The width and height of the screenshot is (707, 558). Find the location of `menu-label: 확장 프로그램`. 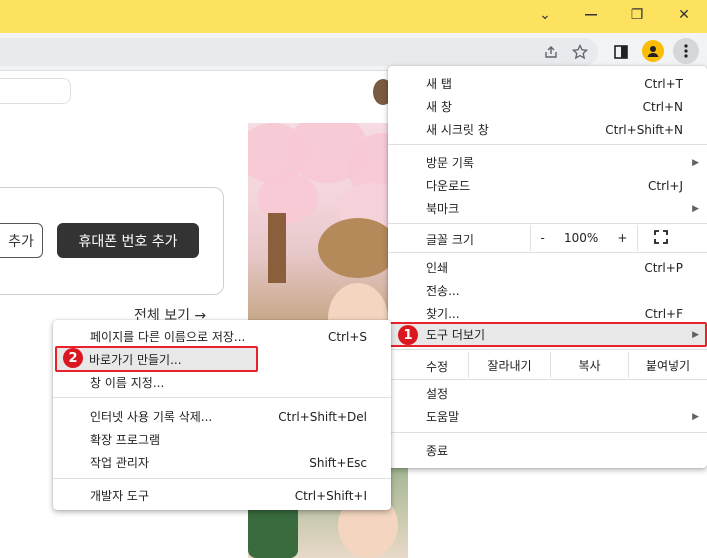

menu-label: 확장 프로그램 is located at coordinates (125, 440).